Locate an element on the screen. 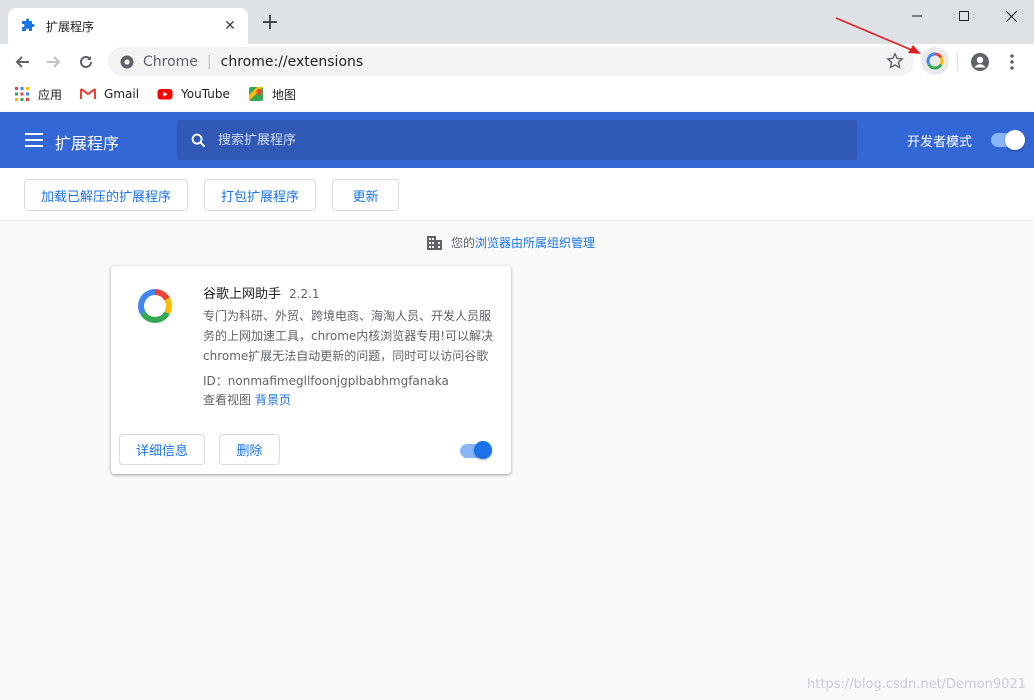  bookmark-maps: 地图 is located at coordinates (272, 94).